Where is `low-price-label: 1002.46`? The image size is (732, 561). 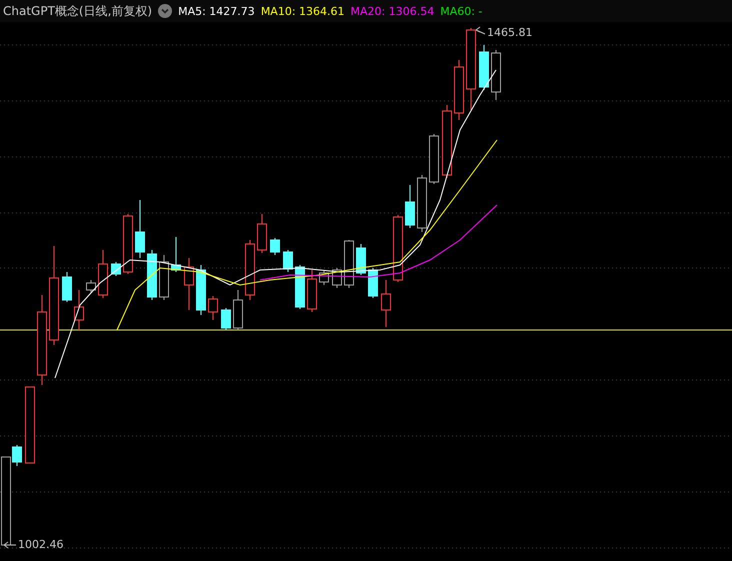 low-price-label: 1002.46 is located at coordinates (41, 544).